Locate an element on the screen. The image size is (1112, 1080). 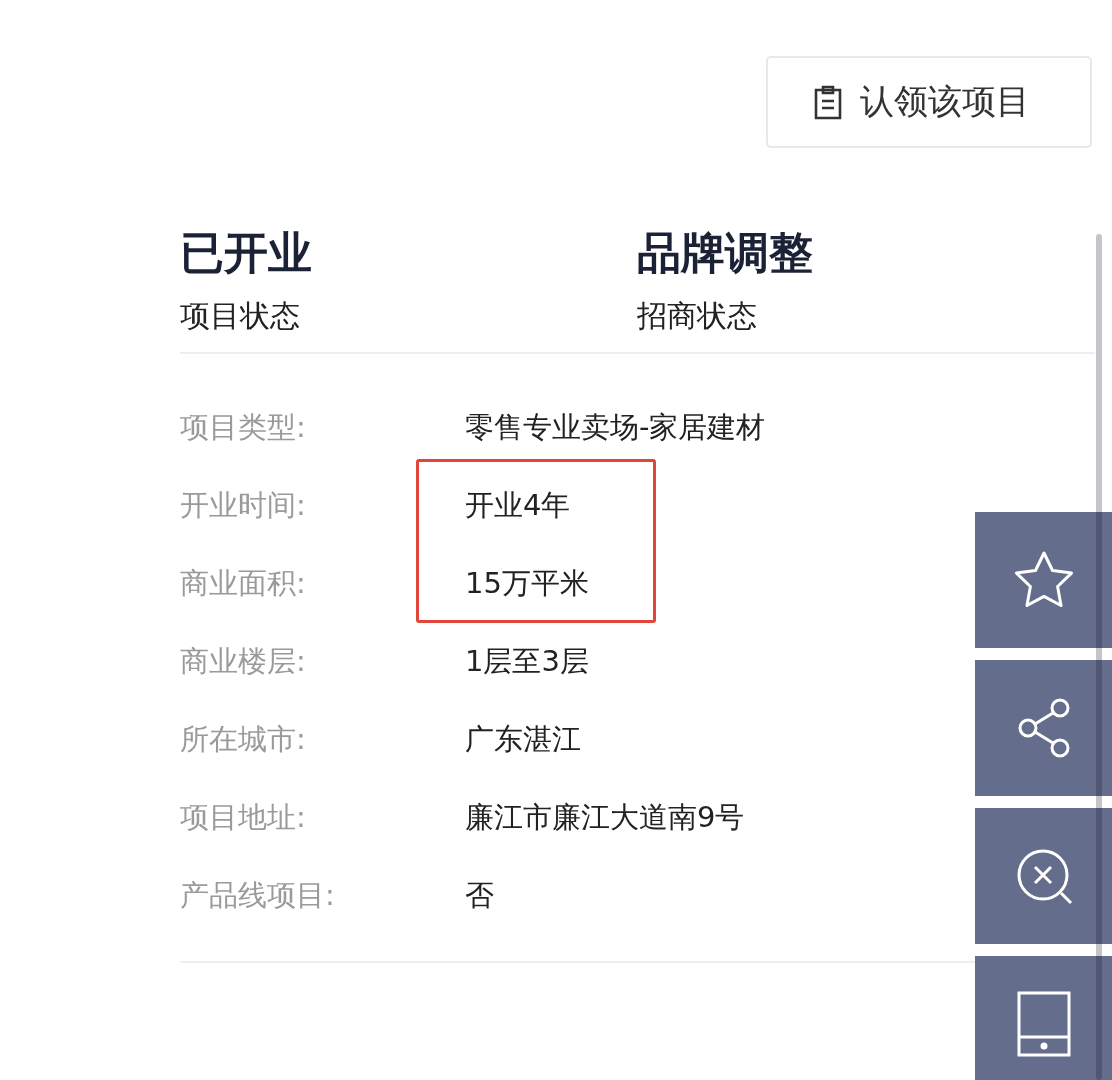
tablet-icon is located at coordinates (1043, 1024).